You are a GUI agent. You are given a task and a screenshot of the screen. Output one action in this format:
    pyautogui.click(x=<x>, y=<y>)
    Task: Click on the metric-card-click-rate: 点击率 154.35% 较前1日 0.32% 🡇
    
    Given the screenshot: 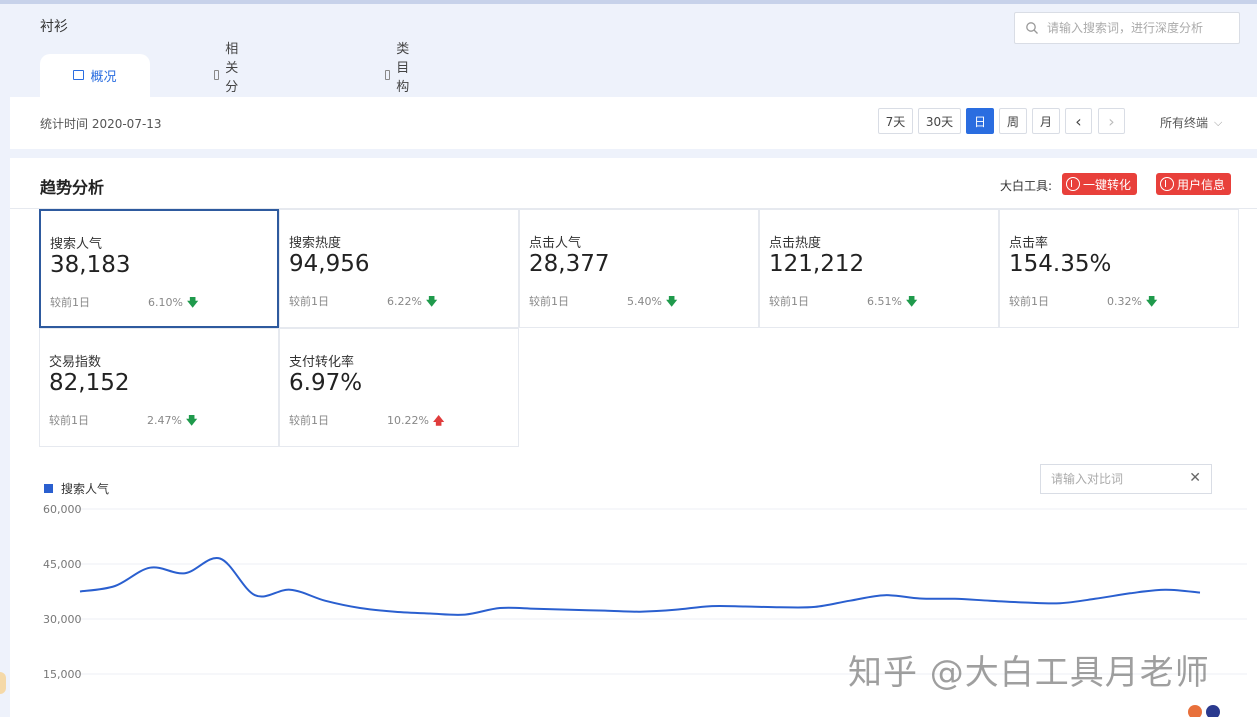 What is the action you would take?
    pyautogui.click(x=1119, y=268)
    